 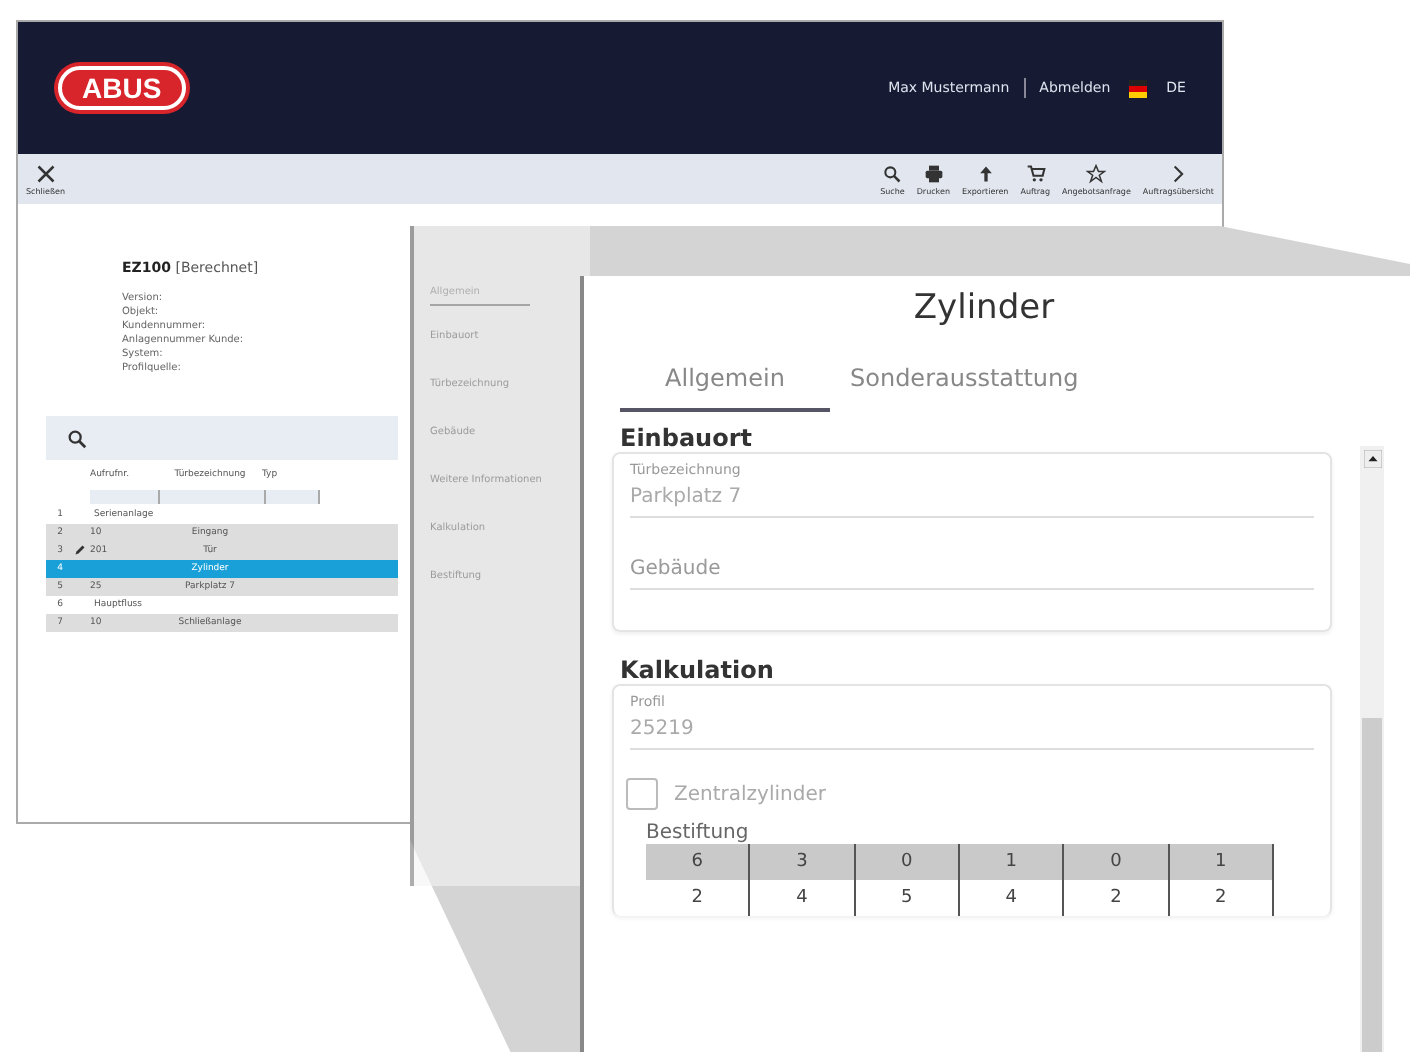 I want to click on pinning-label: Bestiftung, so click(x=698, y=833).